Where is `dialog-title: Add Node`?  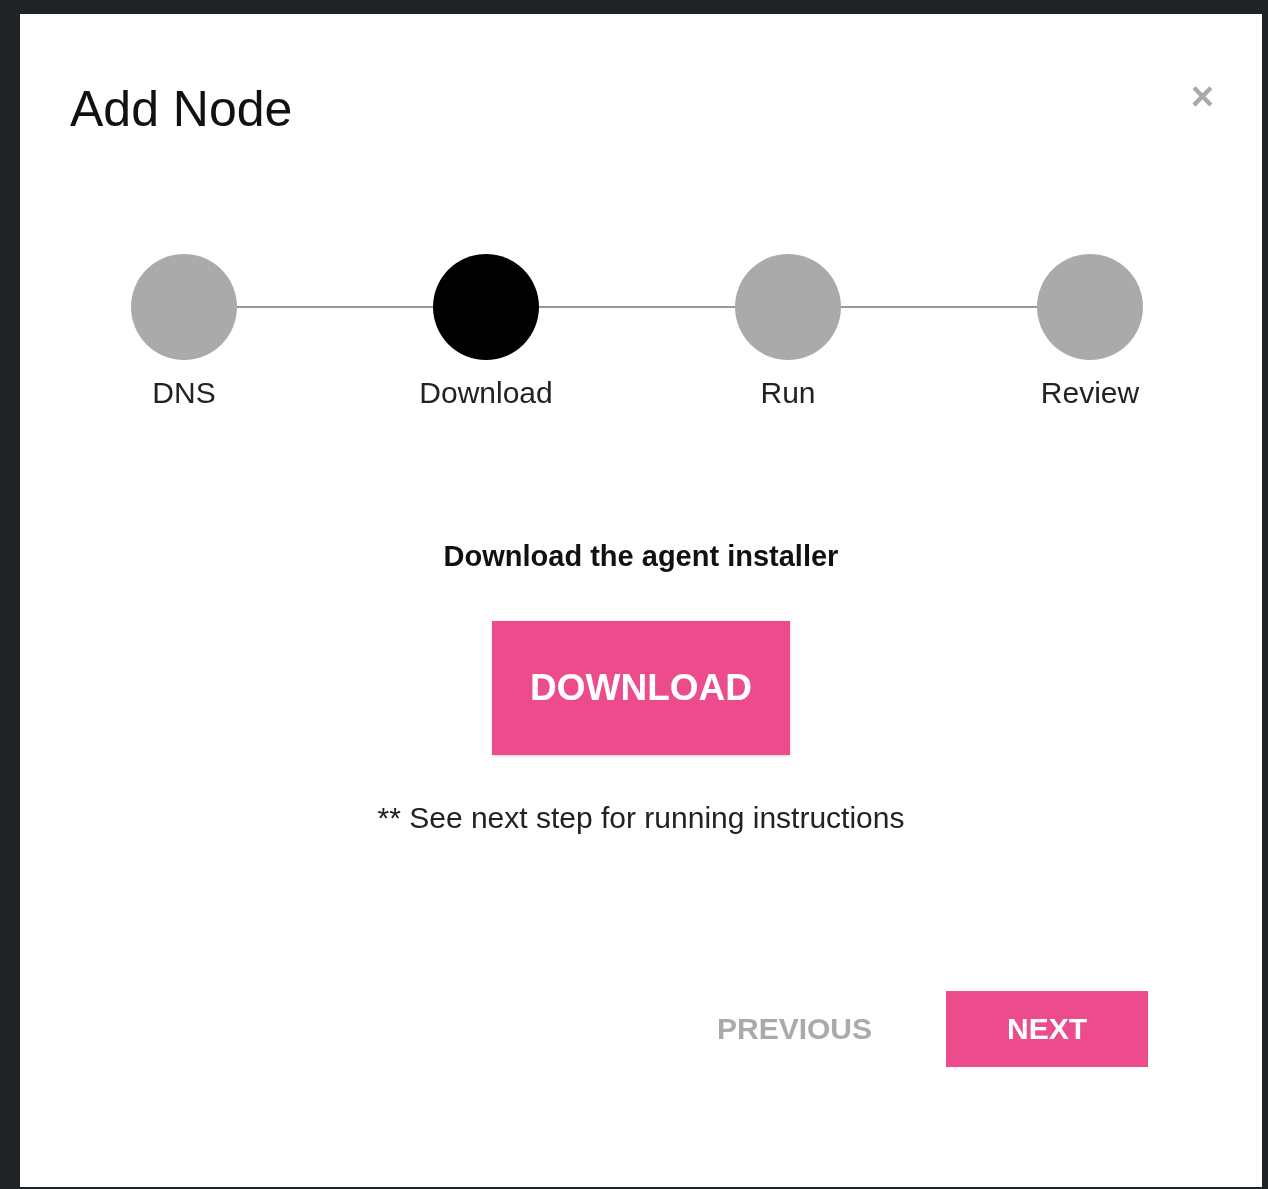
dialog-title: Add Node is located at coordinates (181, 109).